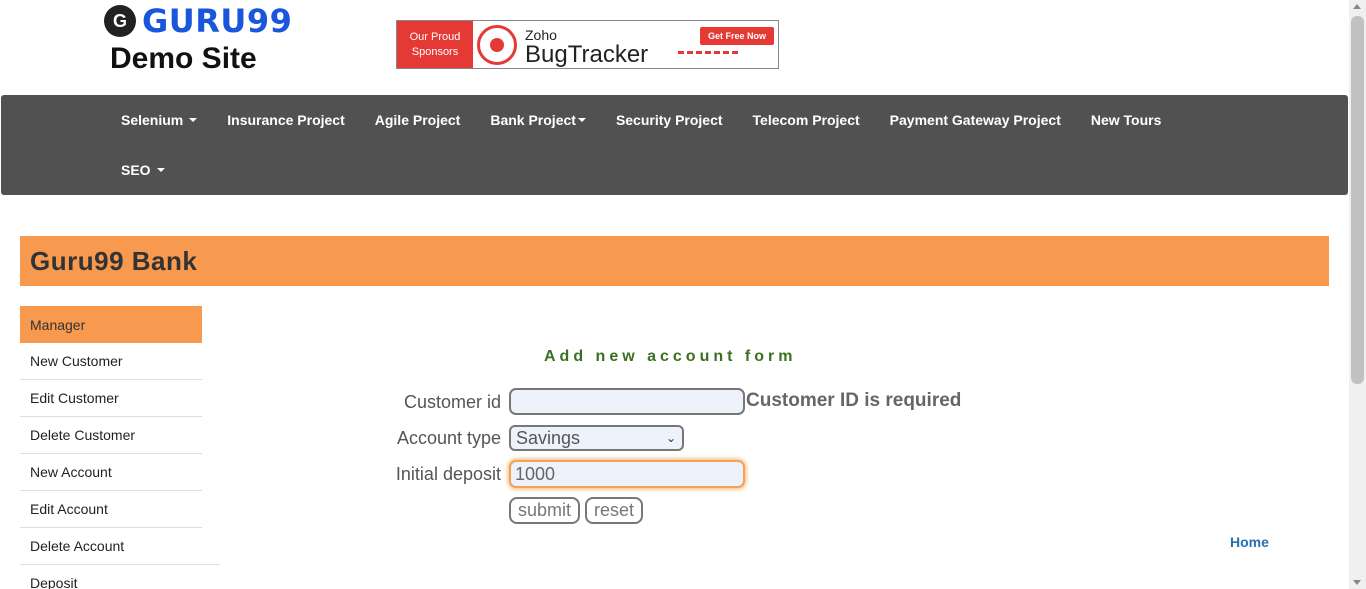 This screenshot has width=1366, height=589. What do you see at coordinates (111, 361) in the screenshot?
I see `sidebar-item-new-customer: New Customer` at bounding box center [111, 361].